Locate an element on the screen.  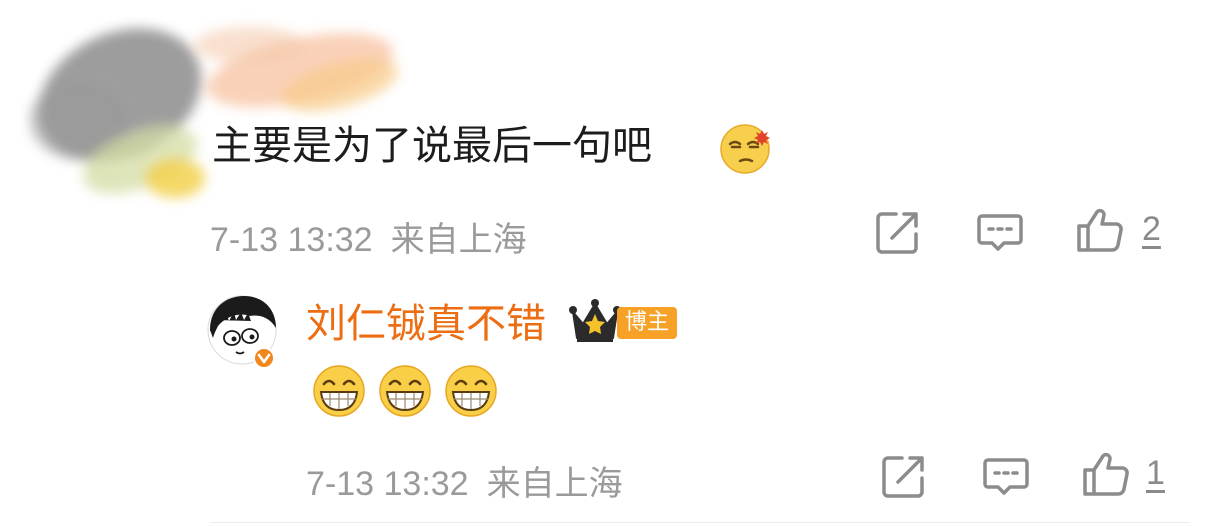
divider is located at coordinates (700, 522).